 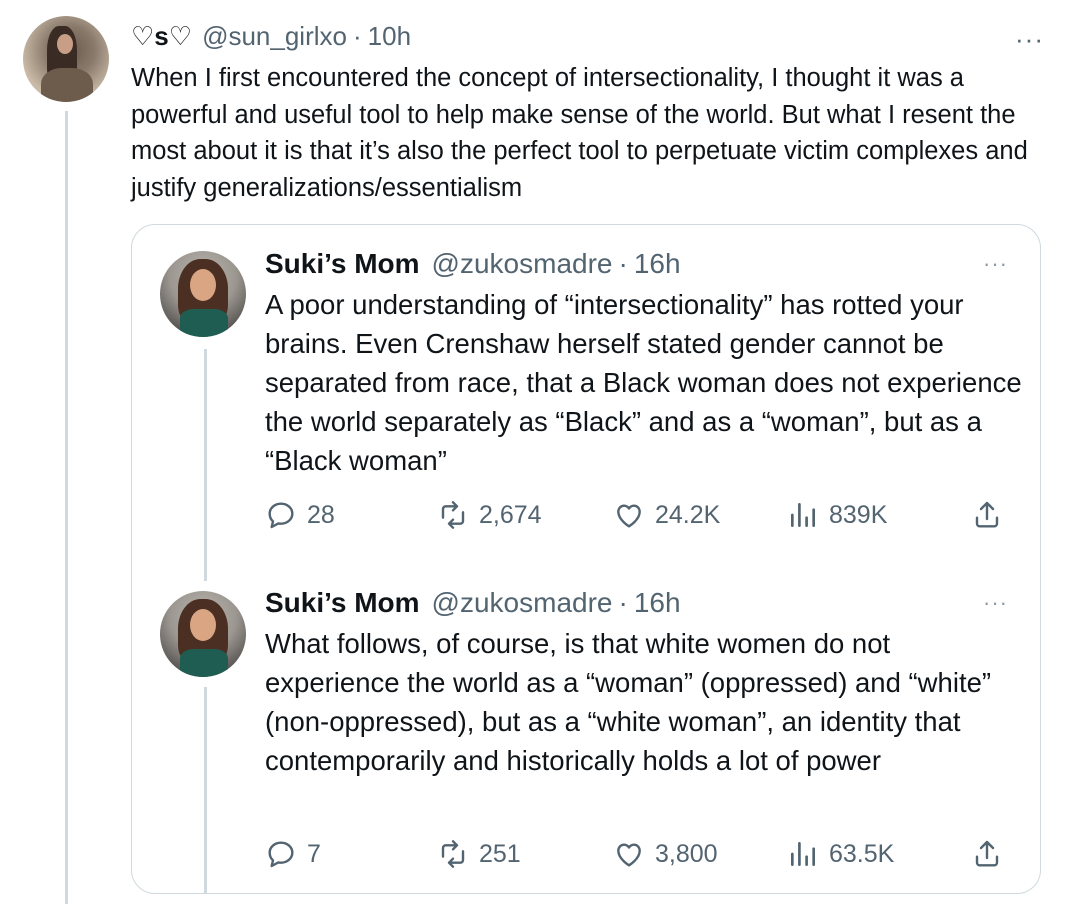 What do you see at coordinates (686, 853) in the screenshot?
I see `like-count: 3,800` at bounding box center [686, 853].